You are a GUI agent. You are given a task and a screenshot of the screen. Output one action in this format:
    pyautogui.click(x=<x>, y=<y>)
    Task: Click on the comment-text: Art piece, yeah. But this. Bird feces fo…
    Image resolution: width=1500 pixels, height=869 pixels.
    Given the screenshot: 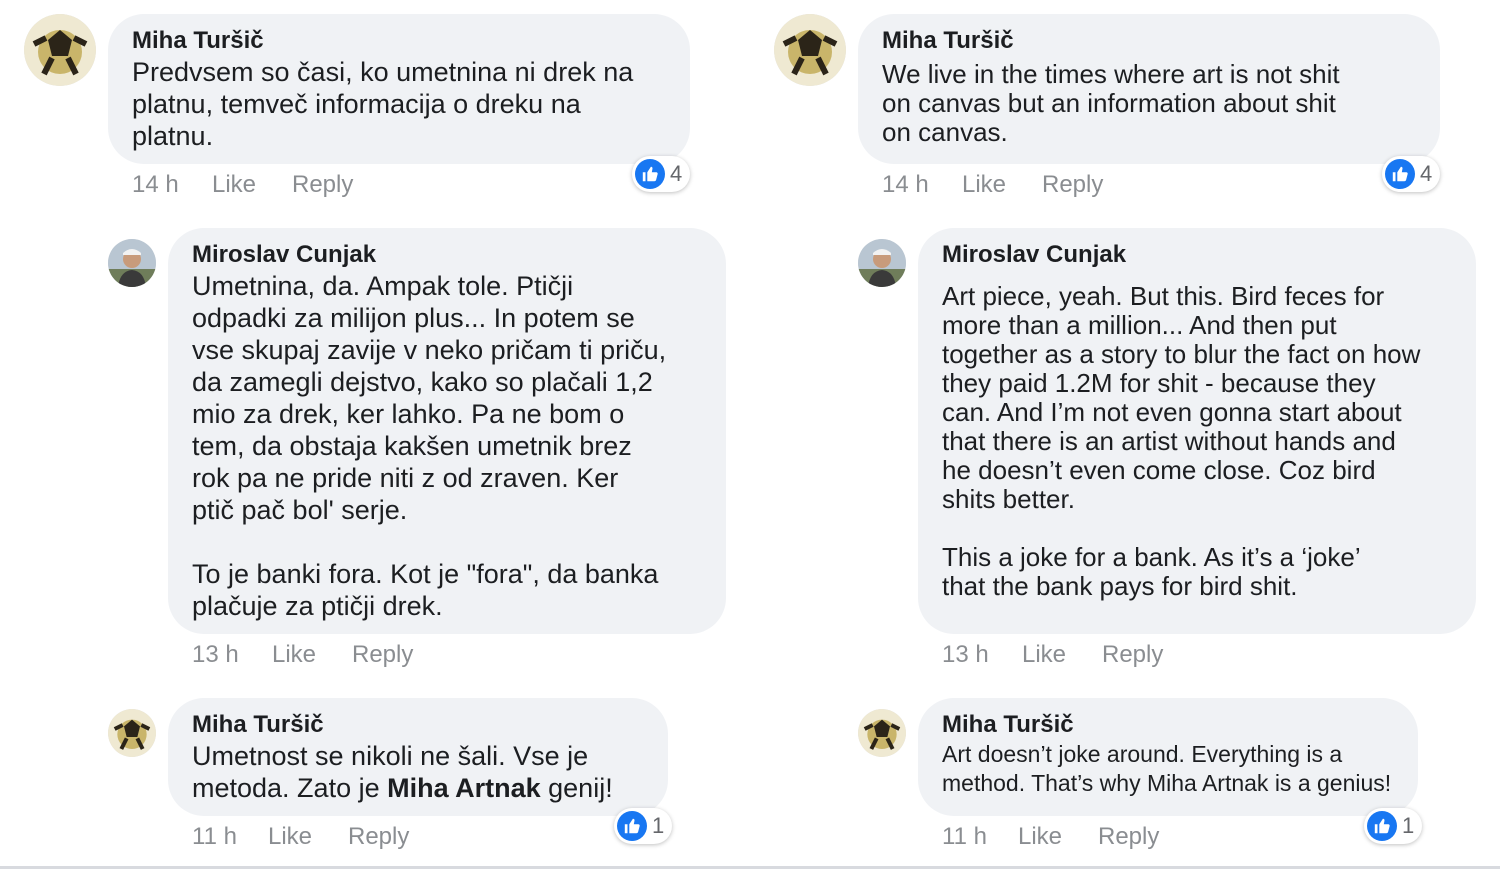 What is the action you would take?
    pyautogui.click(x=1181, y=441)
    